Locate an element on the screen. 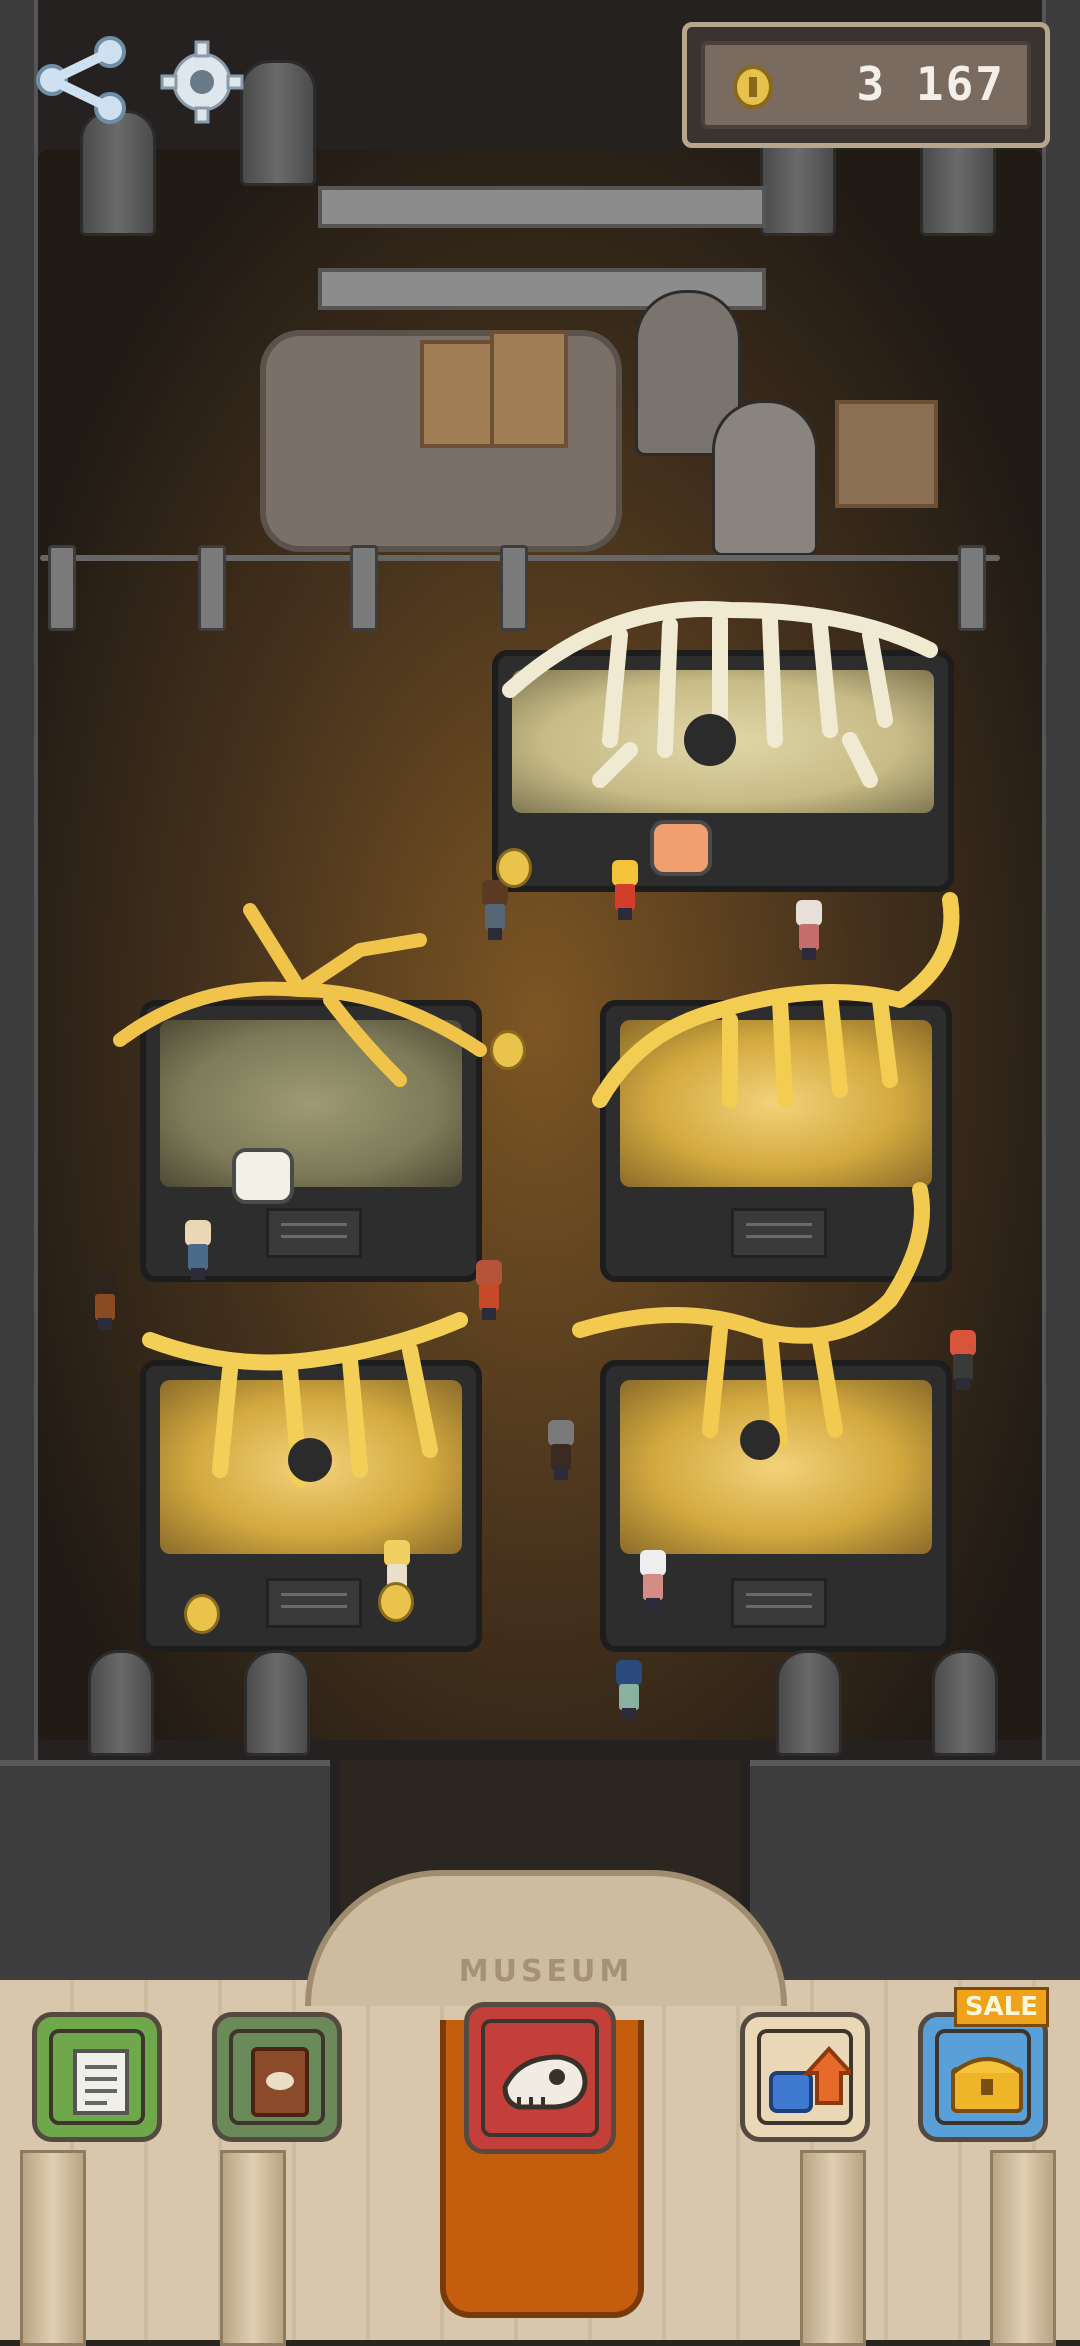  nav-quests-button is located at coordinates (97, 2077).